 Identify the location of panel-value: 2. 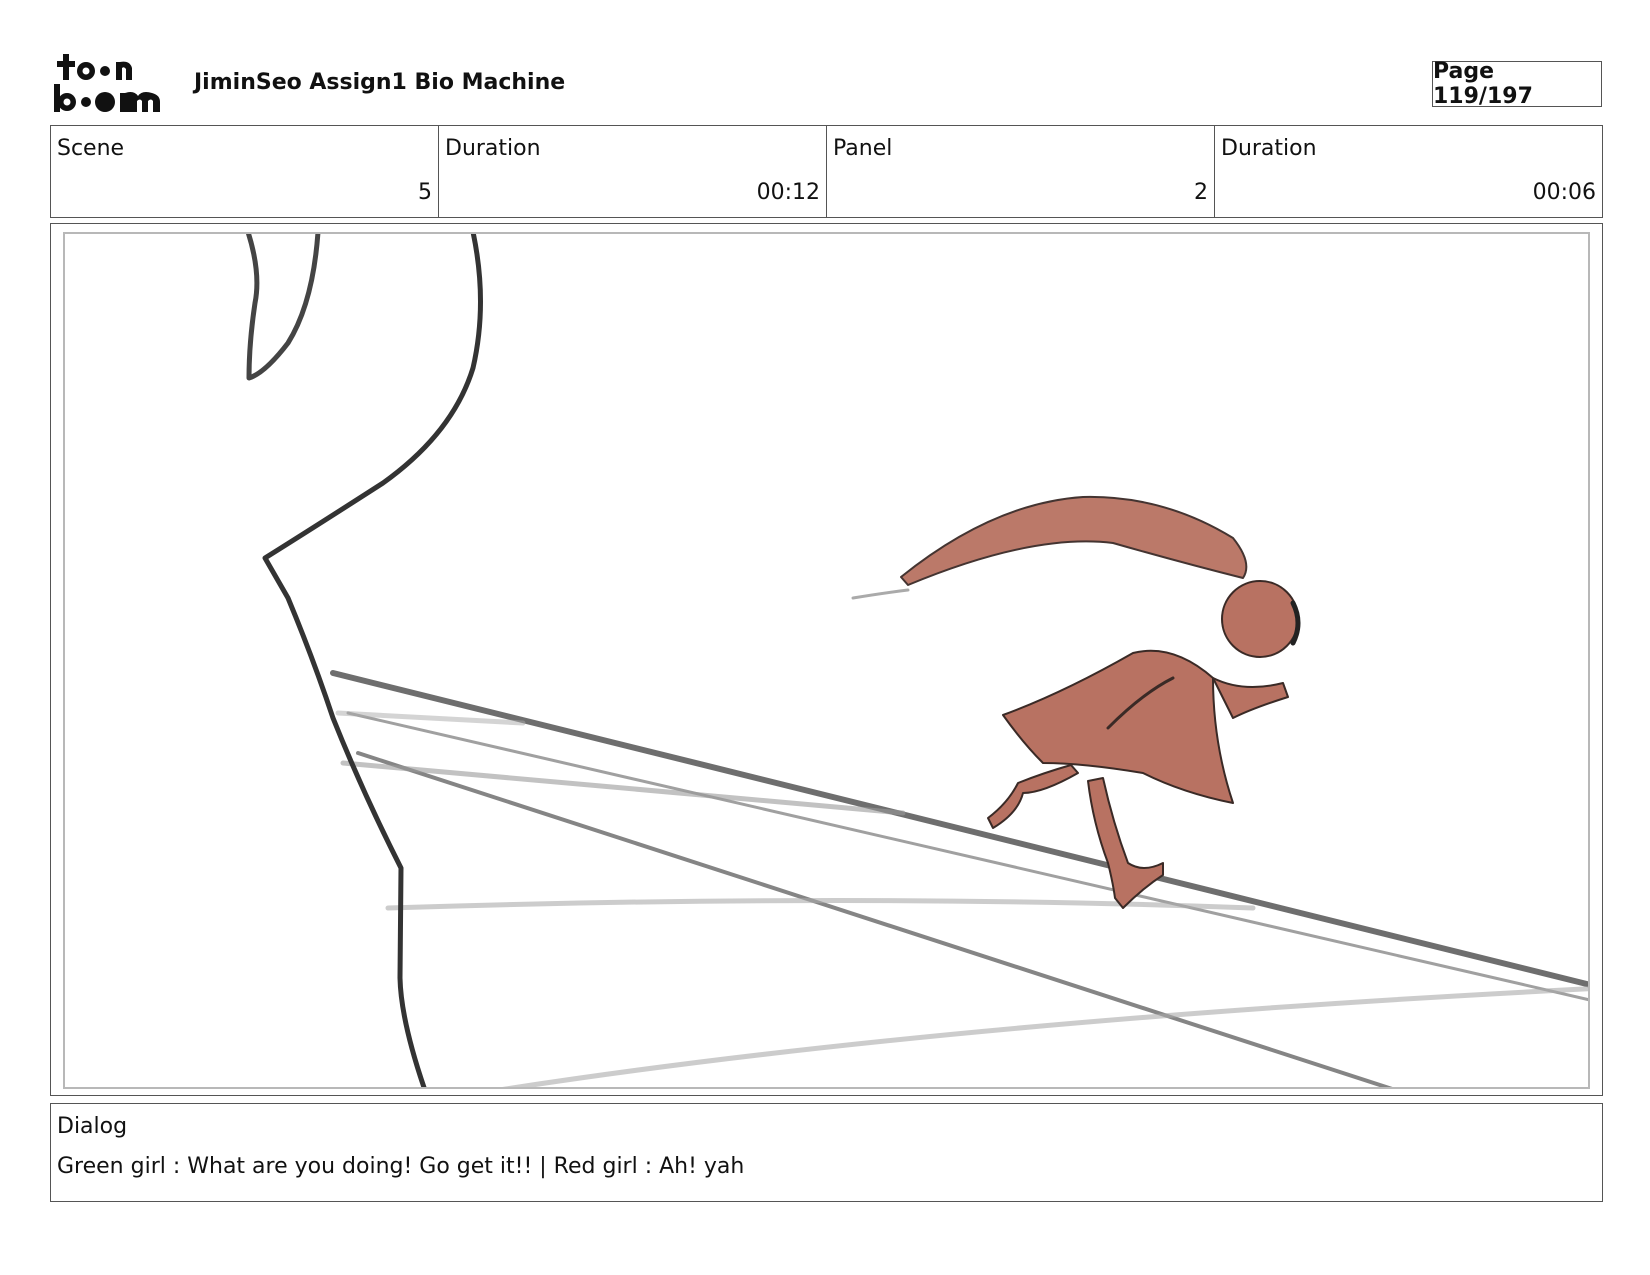
(1201, 192).